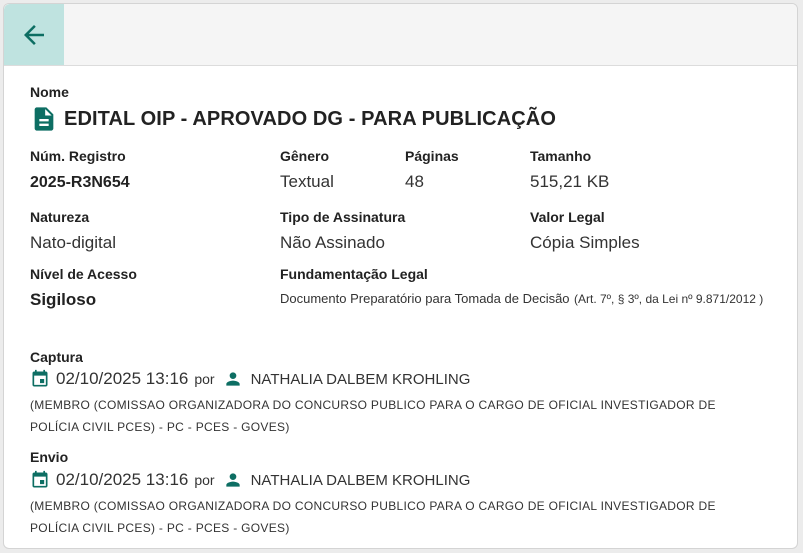 Image resolution: width=803 pixels, height=553 pixels. What do you see at coordinates (400, 35) in the screenshot?
I see `top-bar` at bounding box center [400, 35].